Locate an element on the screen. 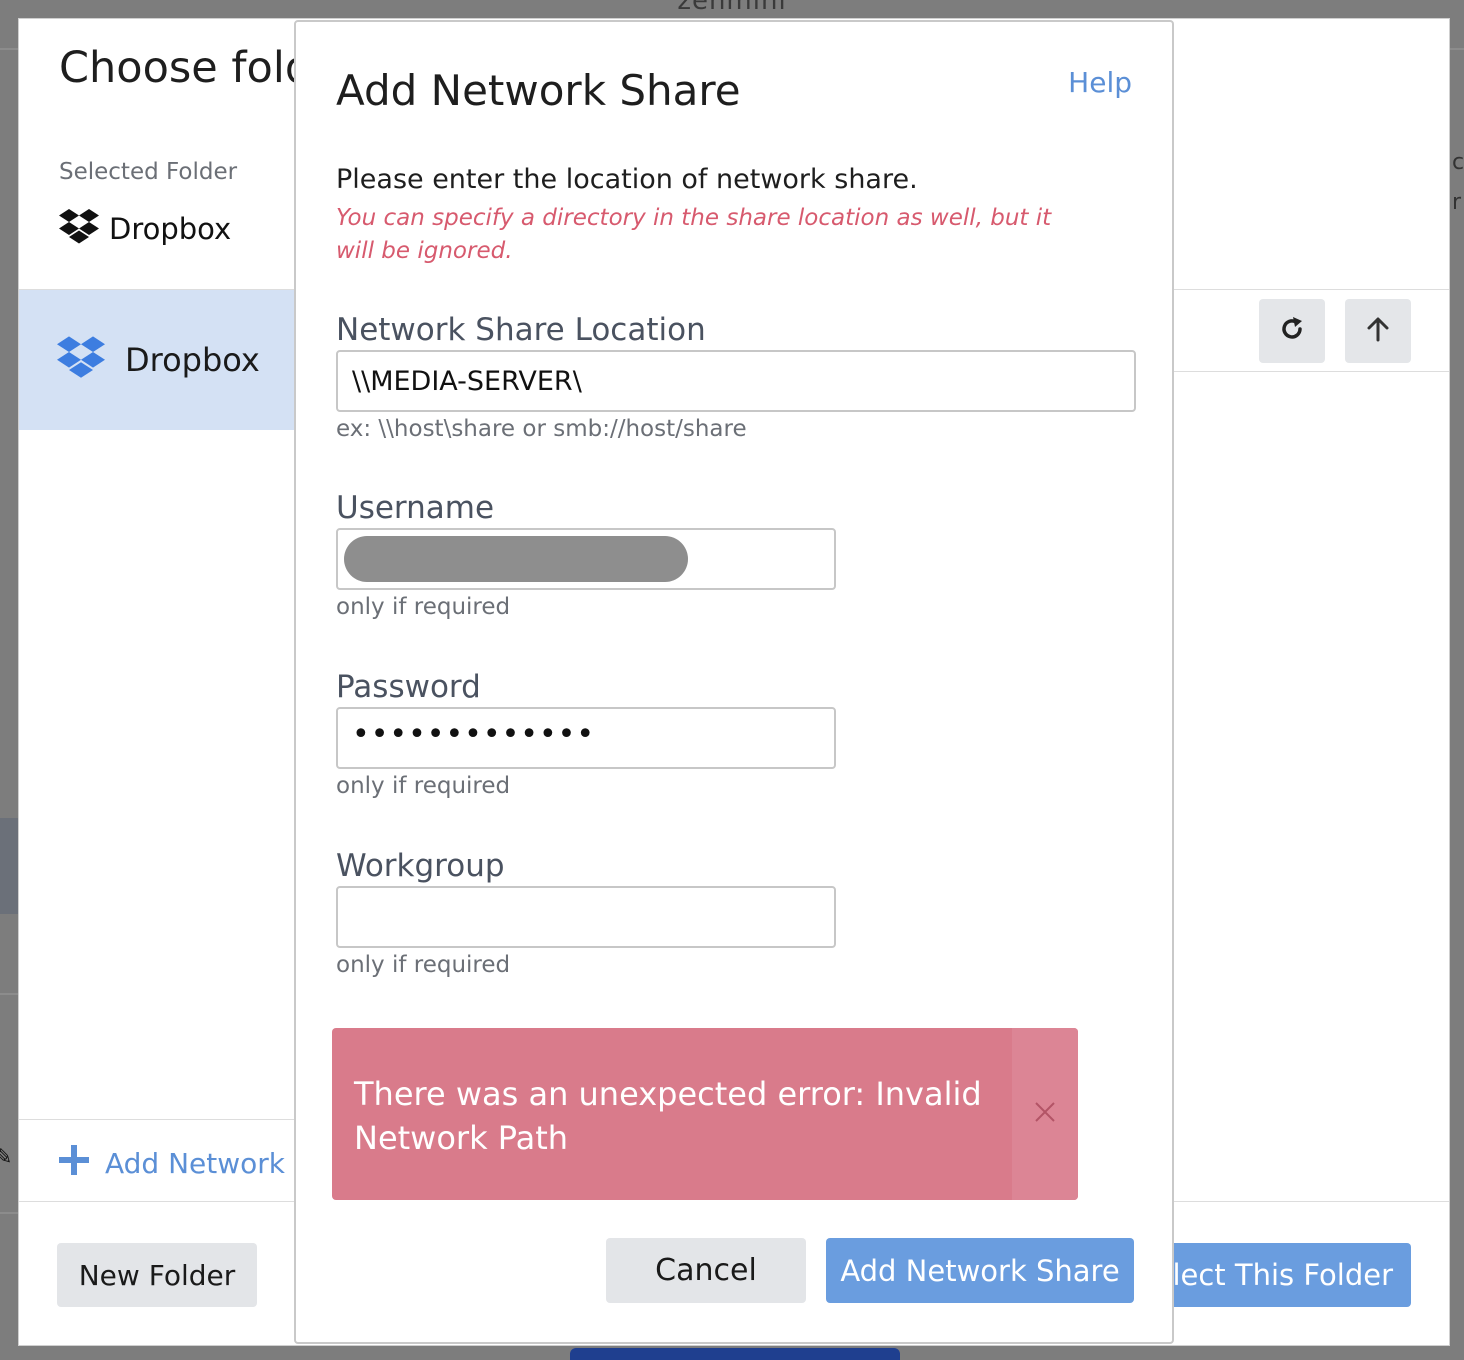  refresh-button is located at coordinates (1292, 331).